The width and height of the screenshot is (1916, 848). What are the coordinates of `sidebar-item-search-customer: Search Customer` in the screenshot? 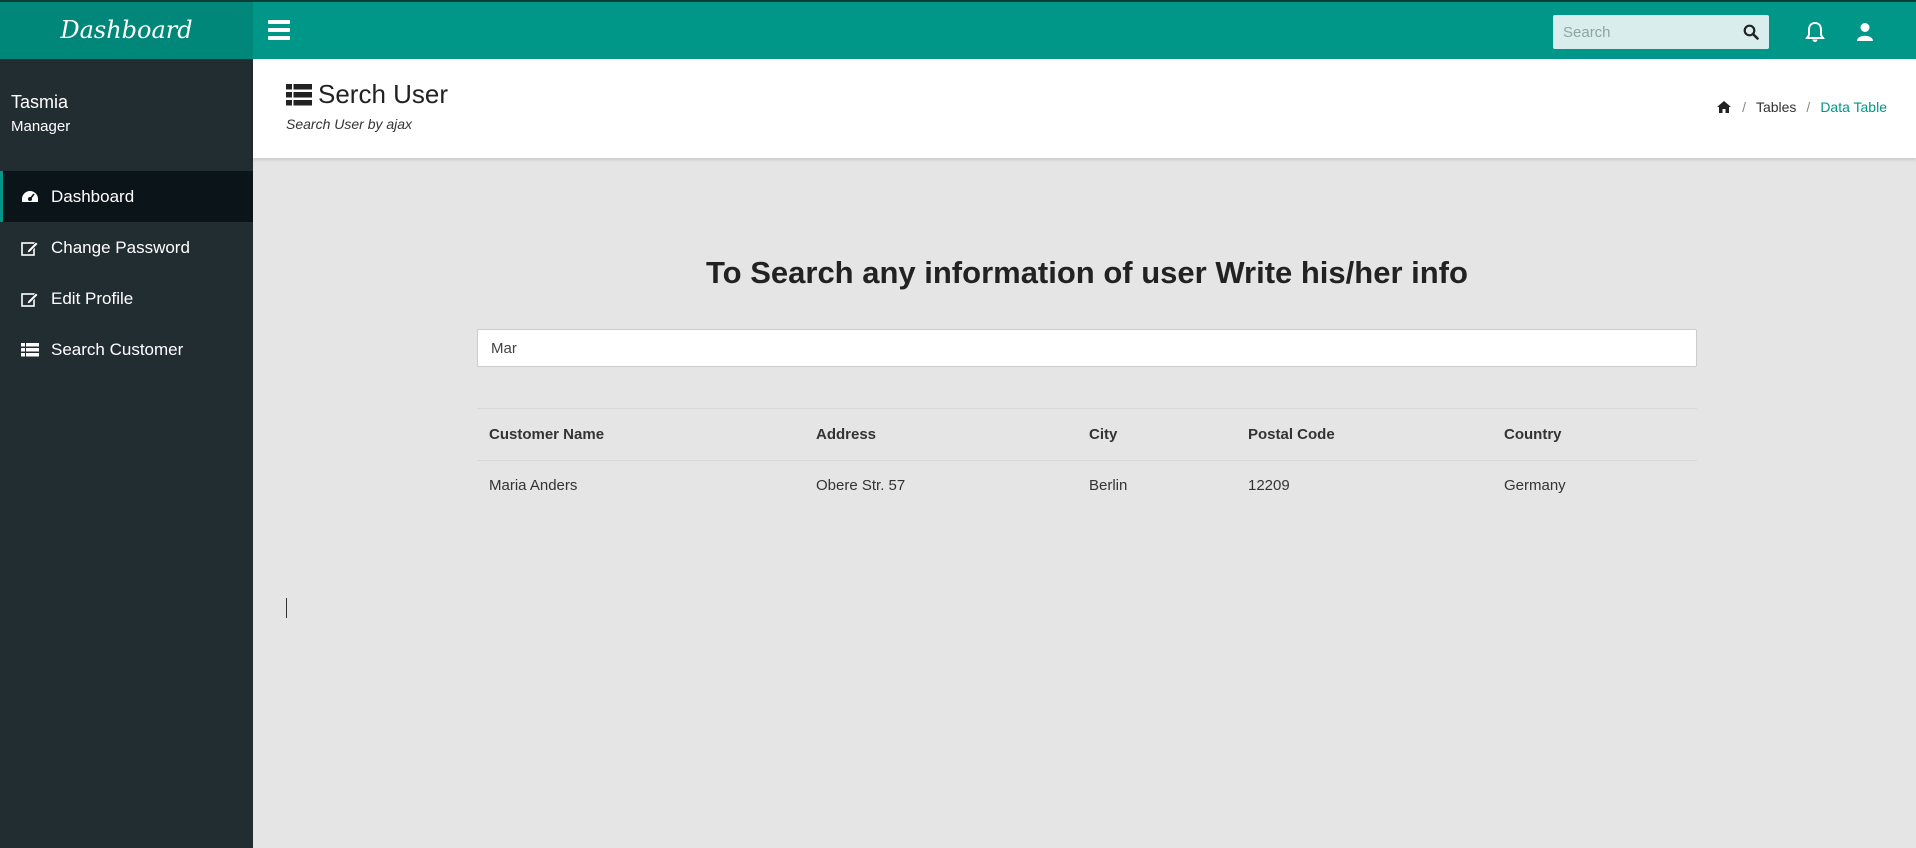 It's located at (126, 349).